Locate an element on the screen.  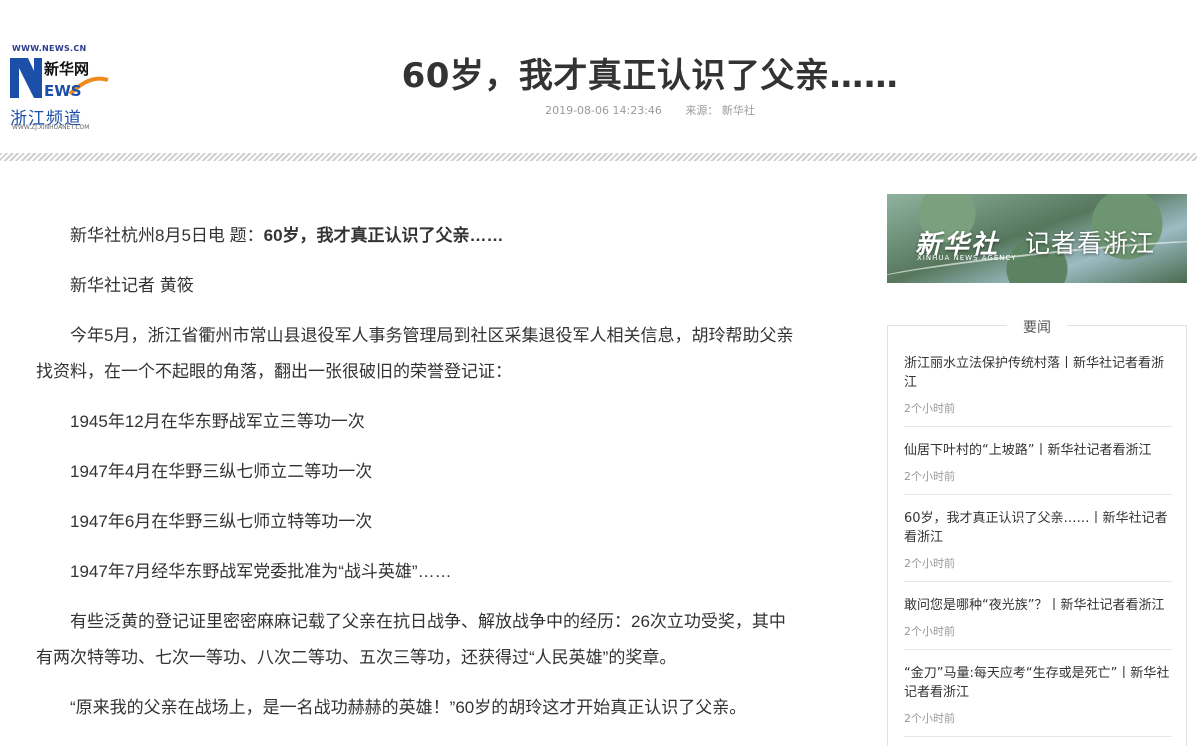
article-source: 来源： 新华社 is located at coordinates (720, 110).